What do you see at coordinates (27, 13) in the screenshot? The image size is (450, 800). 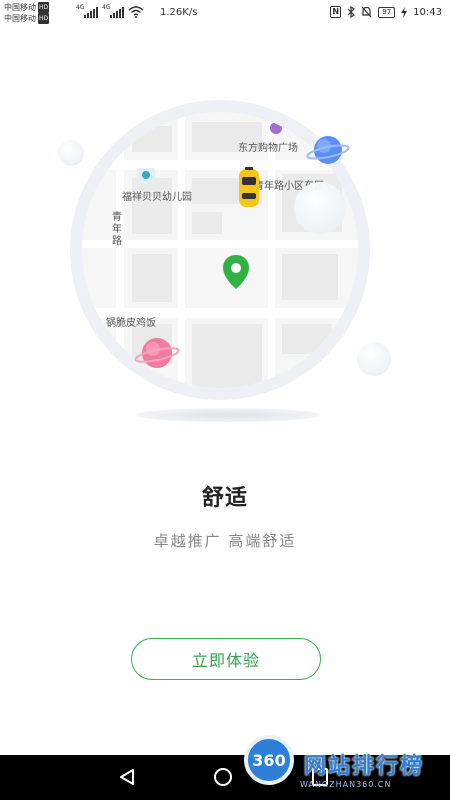 I see `carrier-info: 中国移动 HD 中国移动 HD` at bounding box center [27, 13].